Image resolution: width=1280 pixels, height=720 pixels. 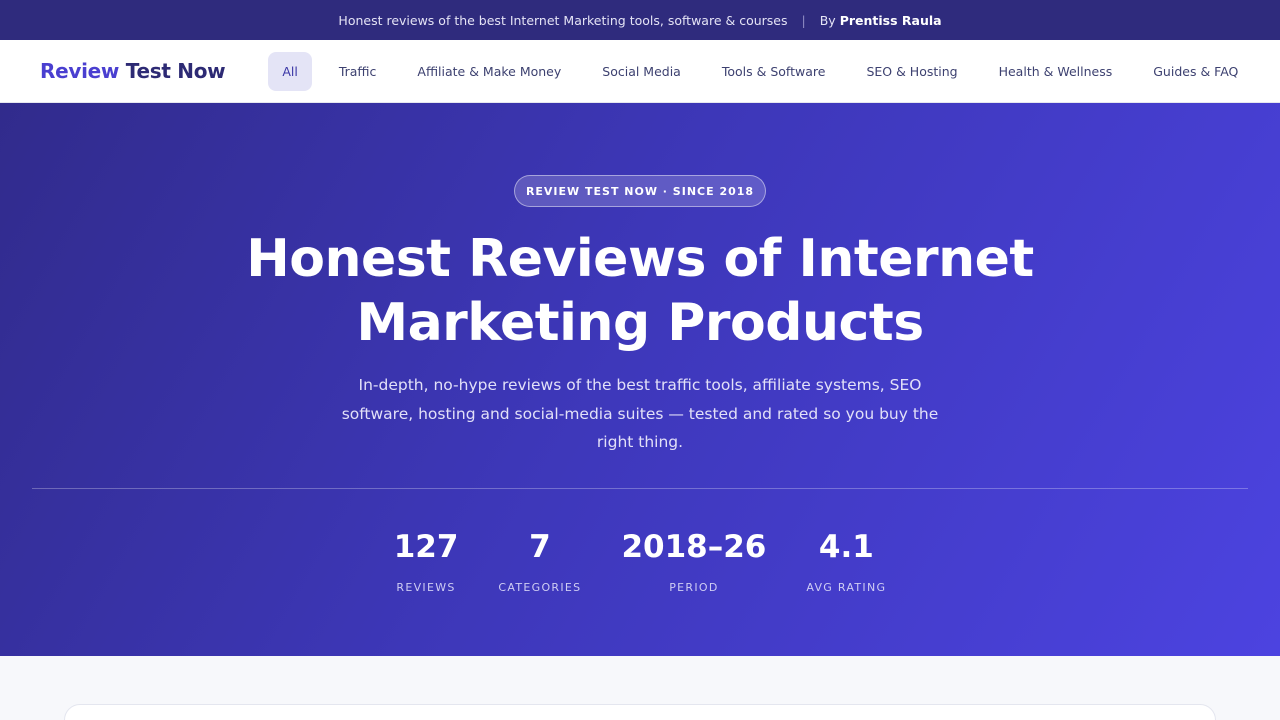 I want to click on stat-label: PERIOD, so click(x=694, y=587).